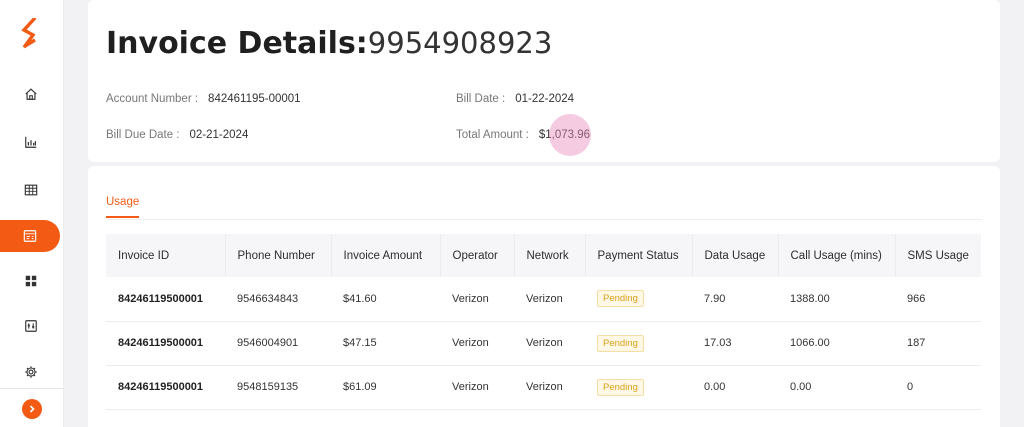 The image size is (1024, 427). Describe the element at coordinates (360, 387) in the screenshot. I see `cell-invoice-amount: $61.09` at that location.